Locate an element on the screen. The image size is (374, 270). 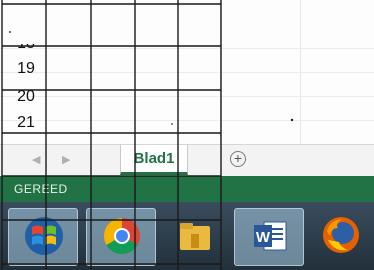
firefox-icon is located at coordinates (341, 235).